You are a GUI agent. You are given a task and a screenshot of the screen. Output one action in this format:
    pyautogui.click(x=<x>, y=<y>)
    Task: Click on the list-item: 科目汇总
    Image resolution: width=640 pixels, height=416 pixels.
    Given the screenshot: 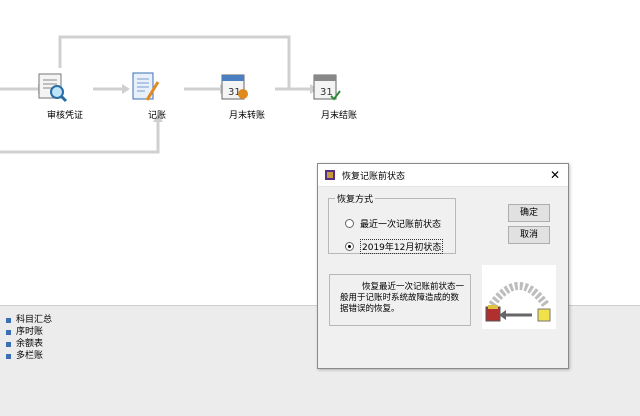 What is the action you would take?
    pyautogui.click(x=29, y=320)
    